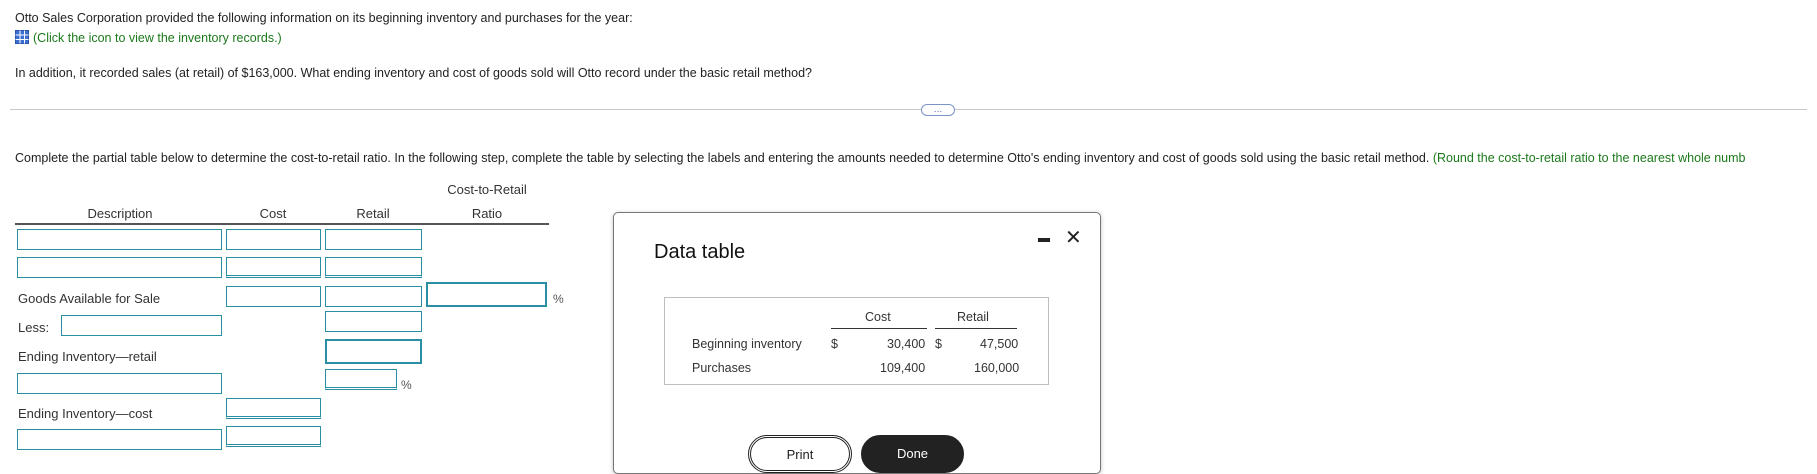  I want to click on section-divider, so click(908, 109).